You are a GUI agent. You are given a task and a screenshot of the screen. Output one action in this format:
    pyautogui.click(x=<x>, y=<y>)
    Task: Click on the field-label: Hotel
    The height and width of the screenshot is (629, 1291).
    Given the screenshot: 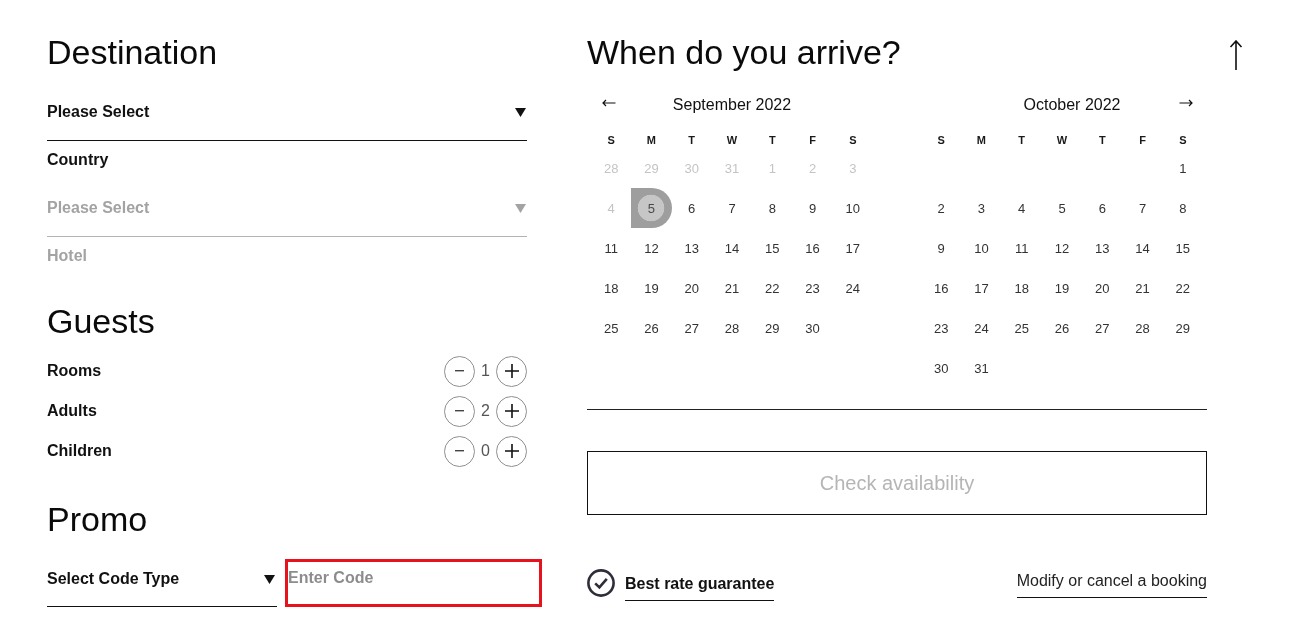 What is the action you would take?
    pyautogui.click(x=67, y=256)
    